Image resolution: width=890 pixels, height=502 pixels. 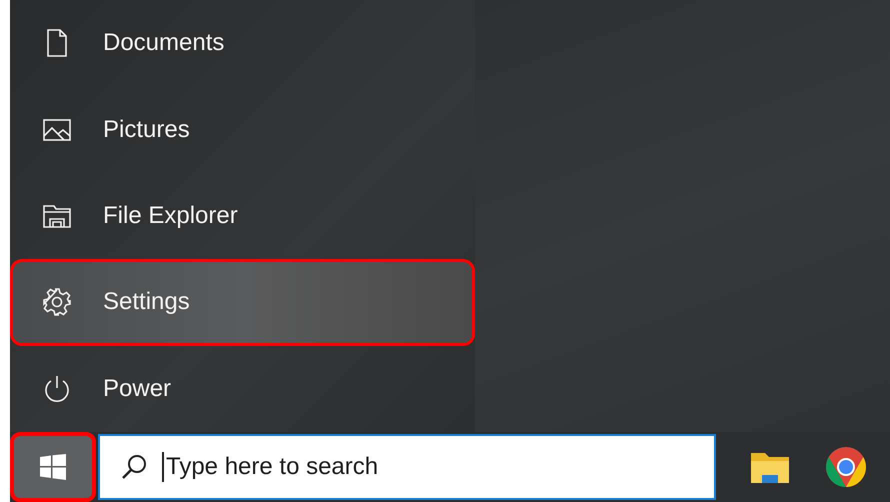 I want to click on round-browser-icon, so click(x=846, y=467).